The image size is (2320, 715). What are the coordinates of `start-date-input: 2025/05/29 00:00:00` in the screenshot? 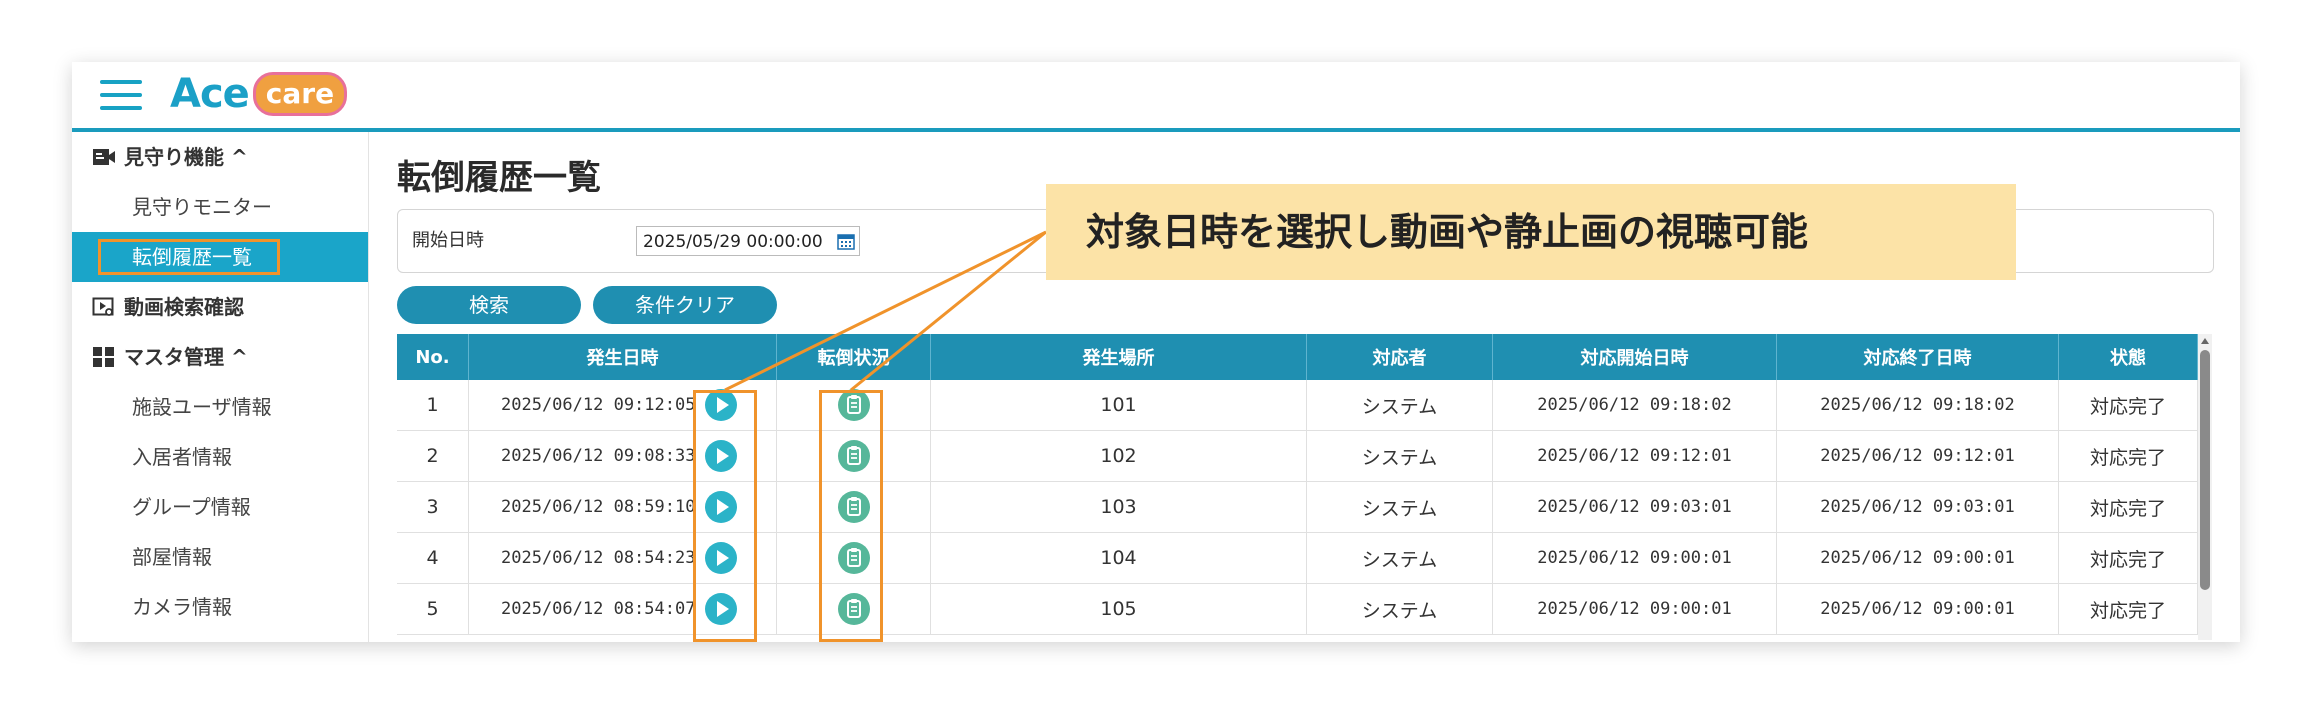 It's located at (748, 241).